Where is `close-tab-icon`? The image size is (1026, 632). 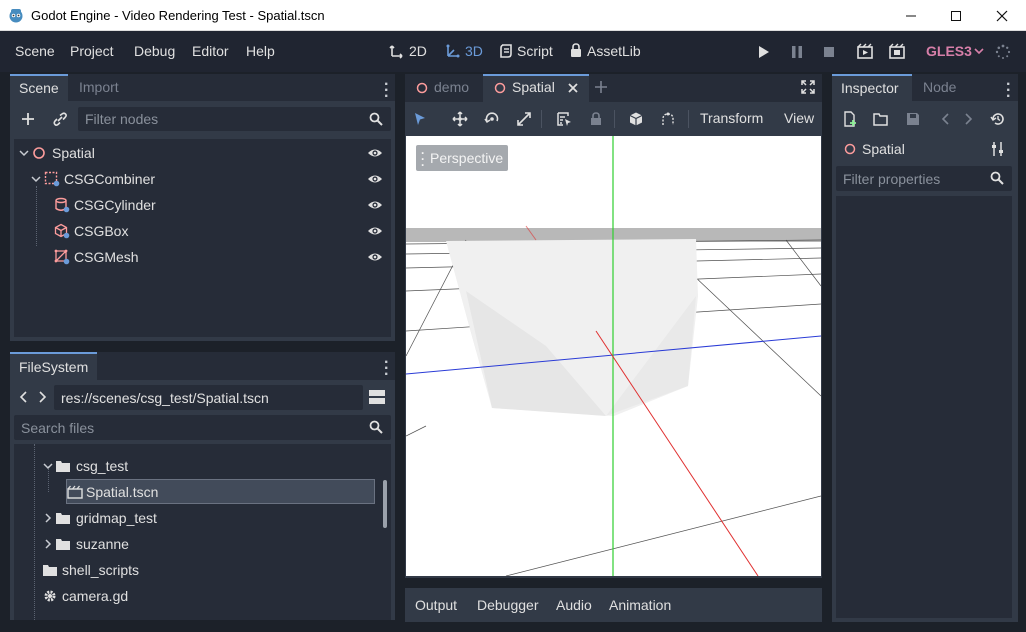
close-tab-icon is located at coordinates (573, 88).